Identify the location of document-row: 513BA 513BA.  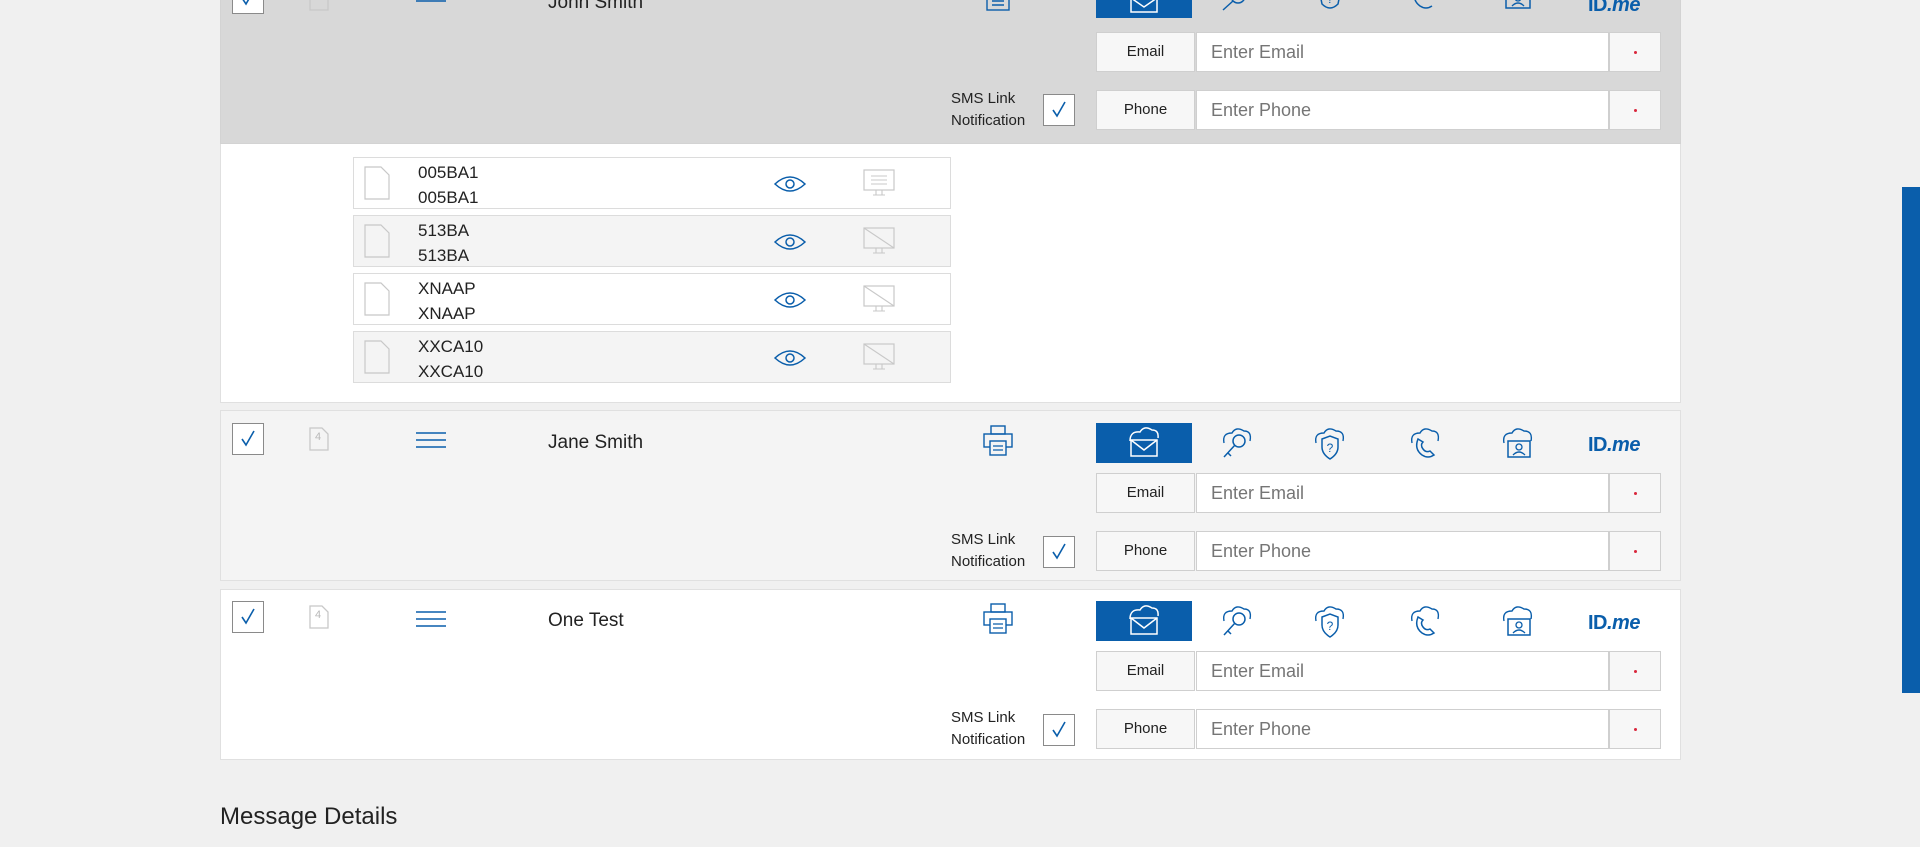
(652, 241).